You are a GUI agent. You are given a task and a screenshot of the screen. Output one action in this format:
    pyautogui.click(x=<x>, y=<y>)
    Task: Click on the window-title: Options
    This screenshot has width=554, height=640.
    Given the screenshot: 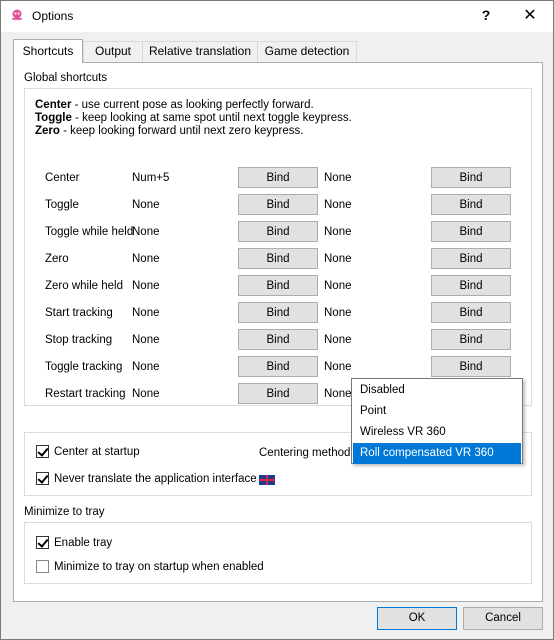 What is the action you would take?
    pyautogui.click(x=53, y=16)
    